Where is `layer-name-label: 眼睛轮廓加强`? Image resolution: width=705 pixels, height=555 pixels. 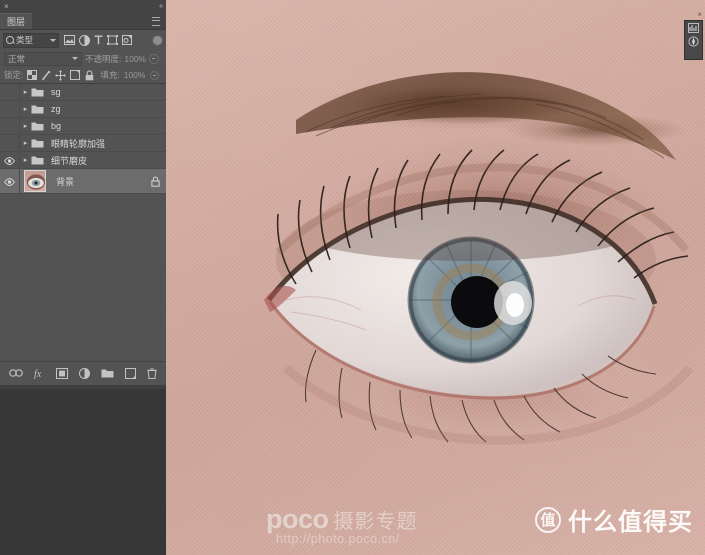 layer-name-label: 眼睛轮廓加强 is located at coordinates (78, 143).